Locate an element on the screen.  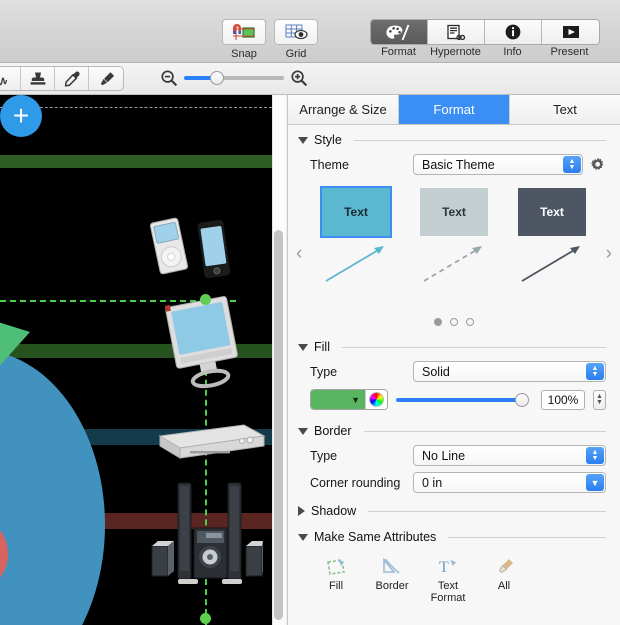
fill-type-select: Solid ▲ ▼ is located at coordinates (509, 371).